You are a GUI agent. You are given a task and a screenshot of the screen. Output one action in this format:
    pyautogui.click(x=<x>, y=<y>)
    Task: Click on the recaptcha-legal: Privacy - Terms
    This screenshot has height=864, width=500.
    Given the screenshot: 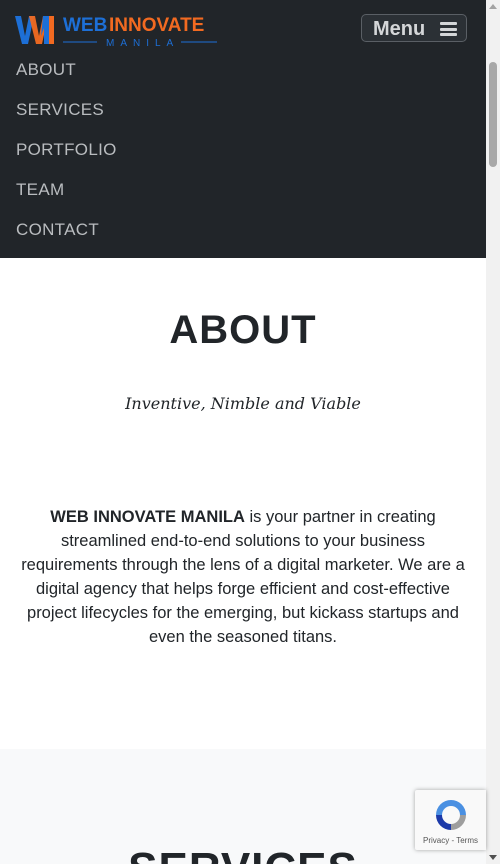 What is the action you would take?
    pyautogui.click(x=450, y=840)
    